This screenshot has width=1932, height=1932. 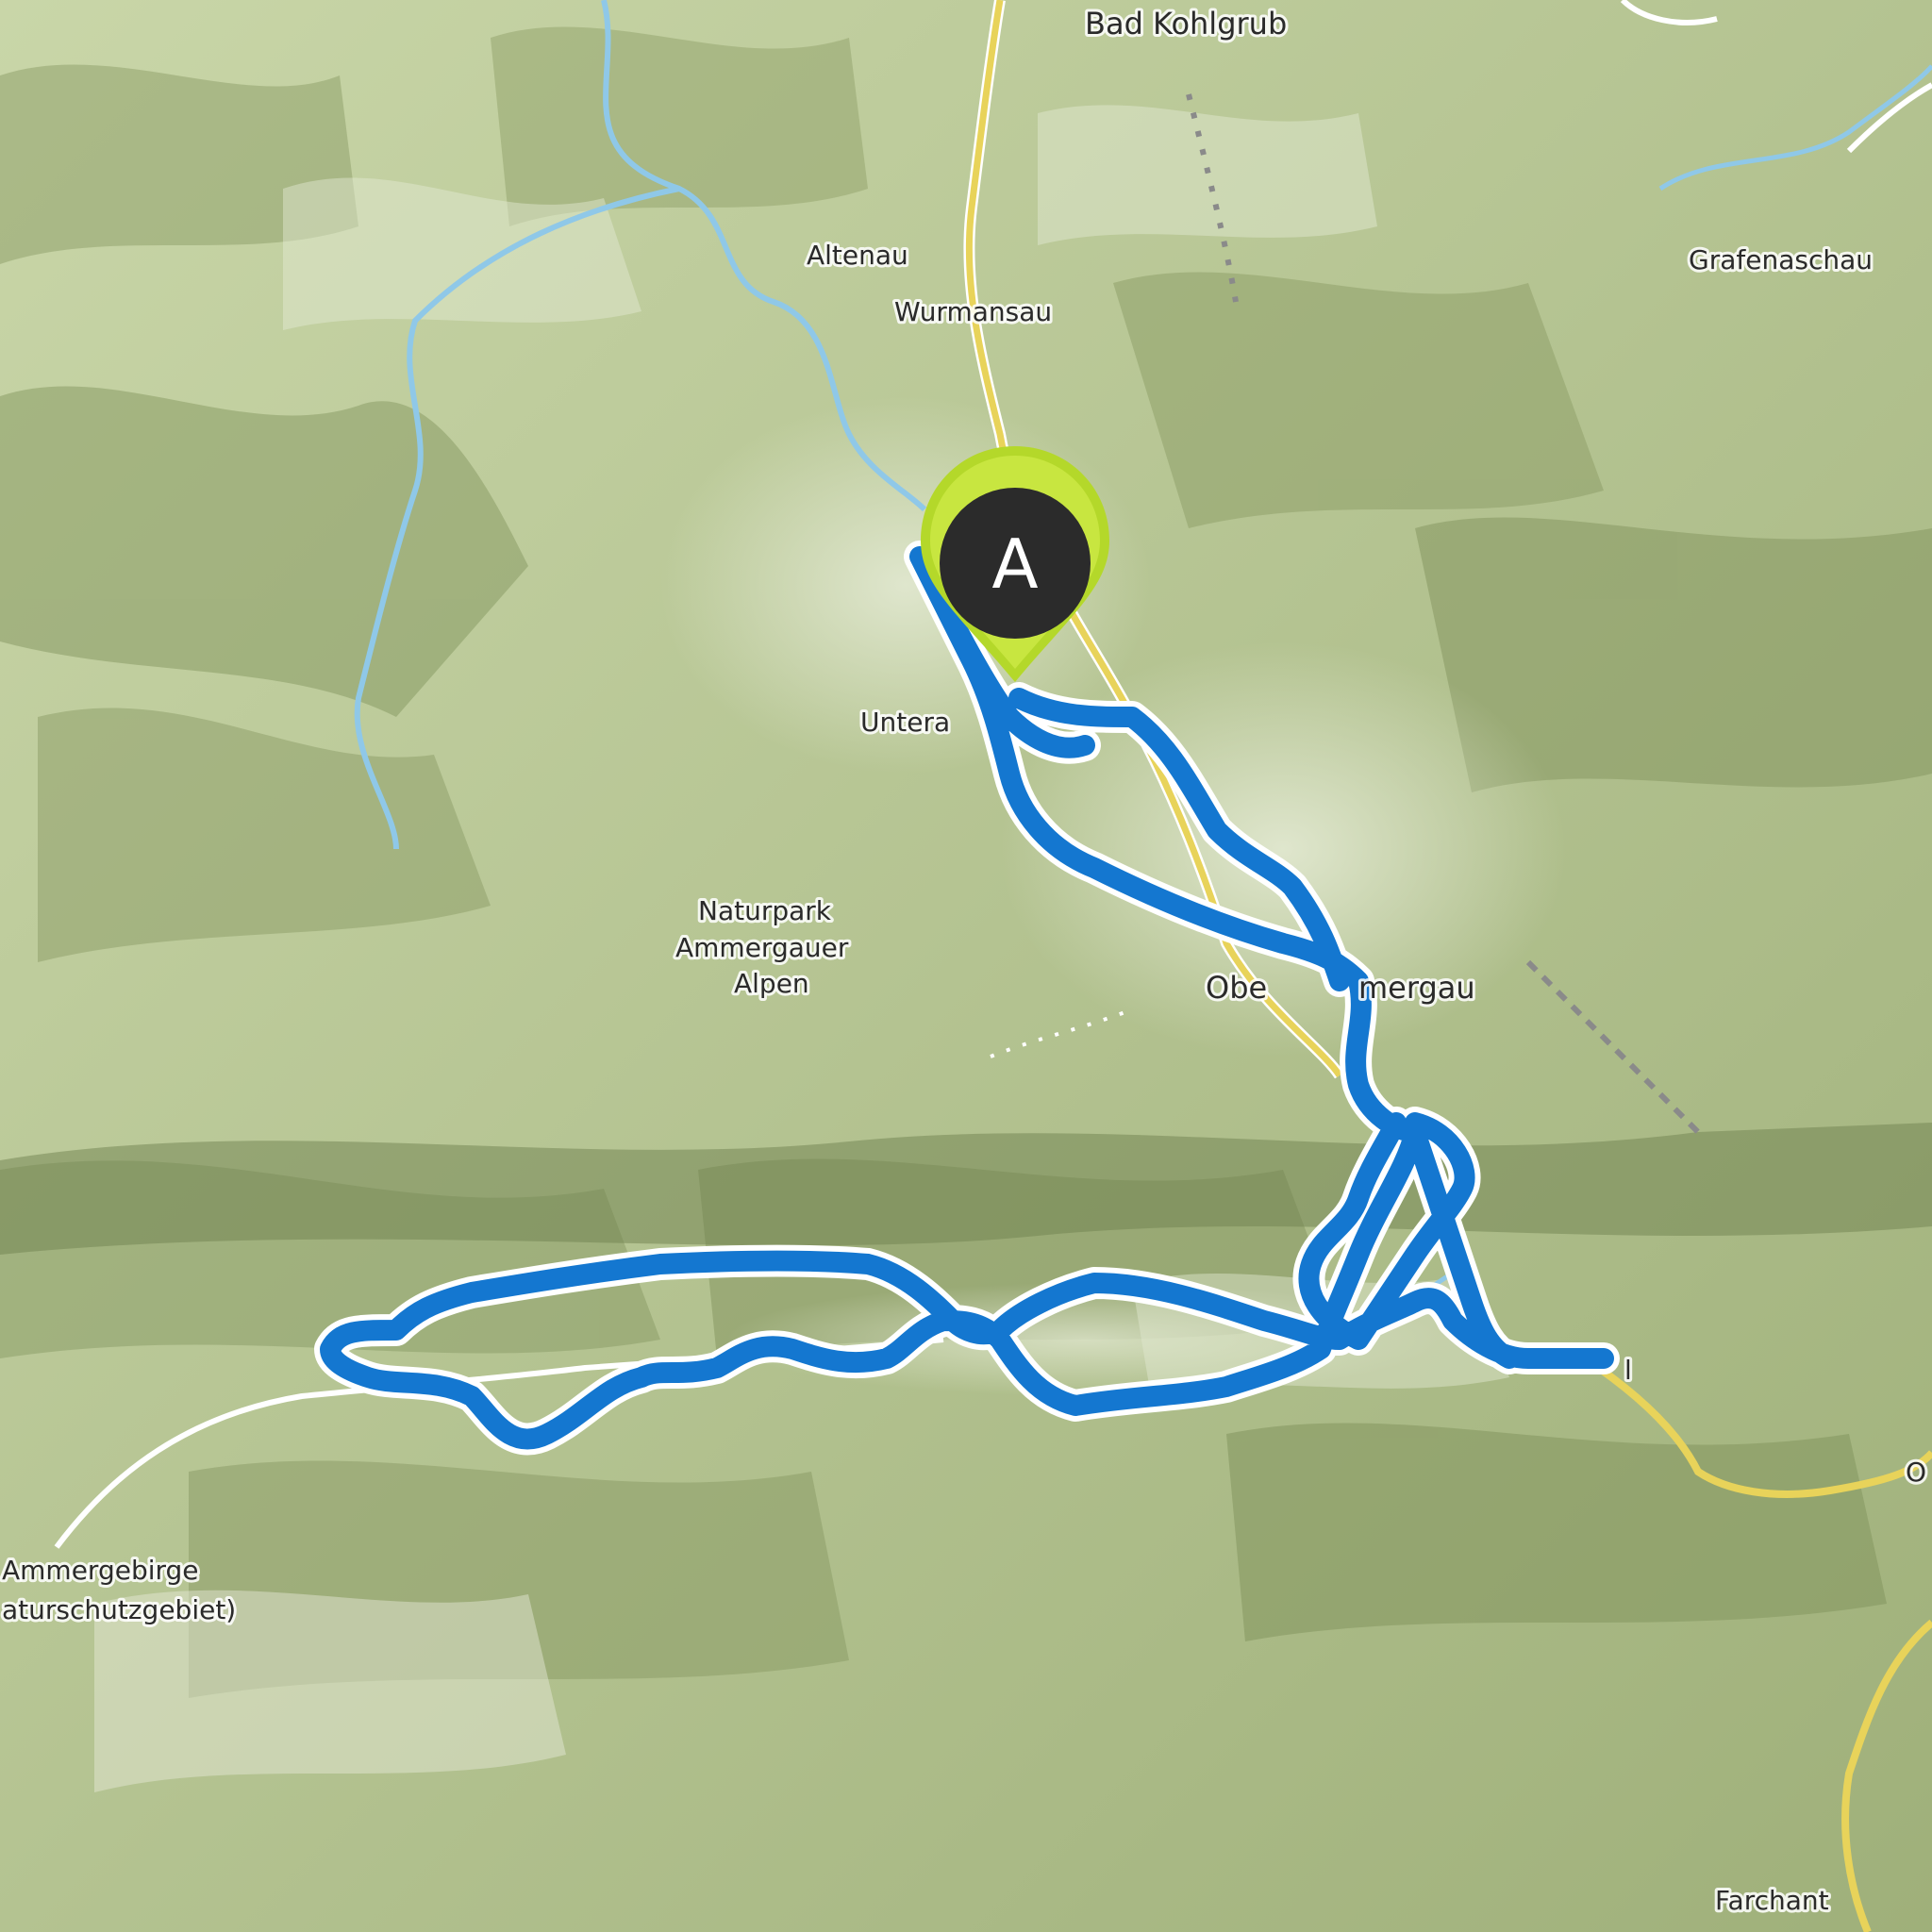 I want to click on label-naturpark-3: Alpen, so click(x=772, y=984).